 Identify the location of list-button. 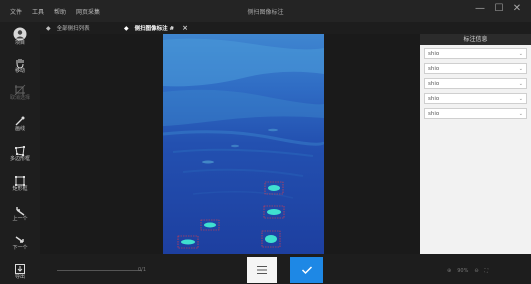
(262, 270).